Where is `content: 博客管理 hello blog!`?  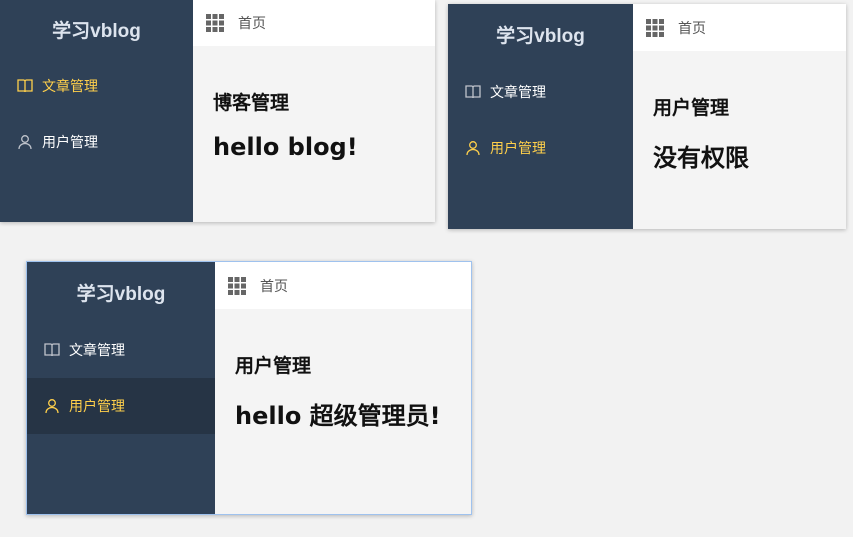
content: 博客管理 hello blog! is located at coordinates (314, 103).